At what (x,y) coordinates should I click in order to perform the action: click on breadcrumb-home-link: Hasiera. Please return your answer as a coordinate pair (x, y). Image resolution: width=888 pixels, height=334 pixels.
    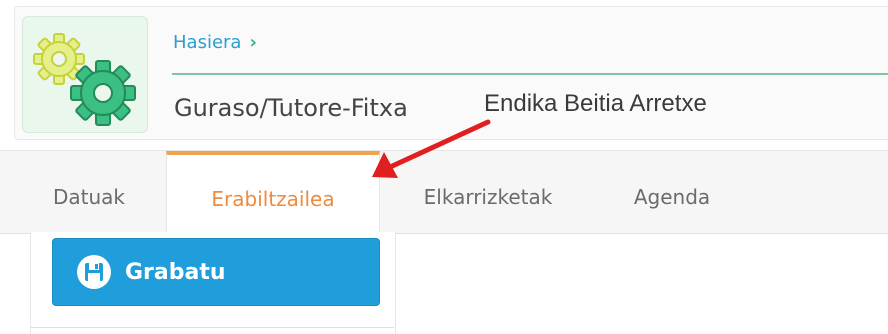
    Looking at the image, I should click on (207, 42).